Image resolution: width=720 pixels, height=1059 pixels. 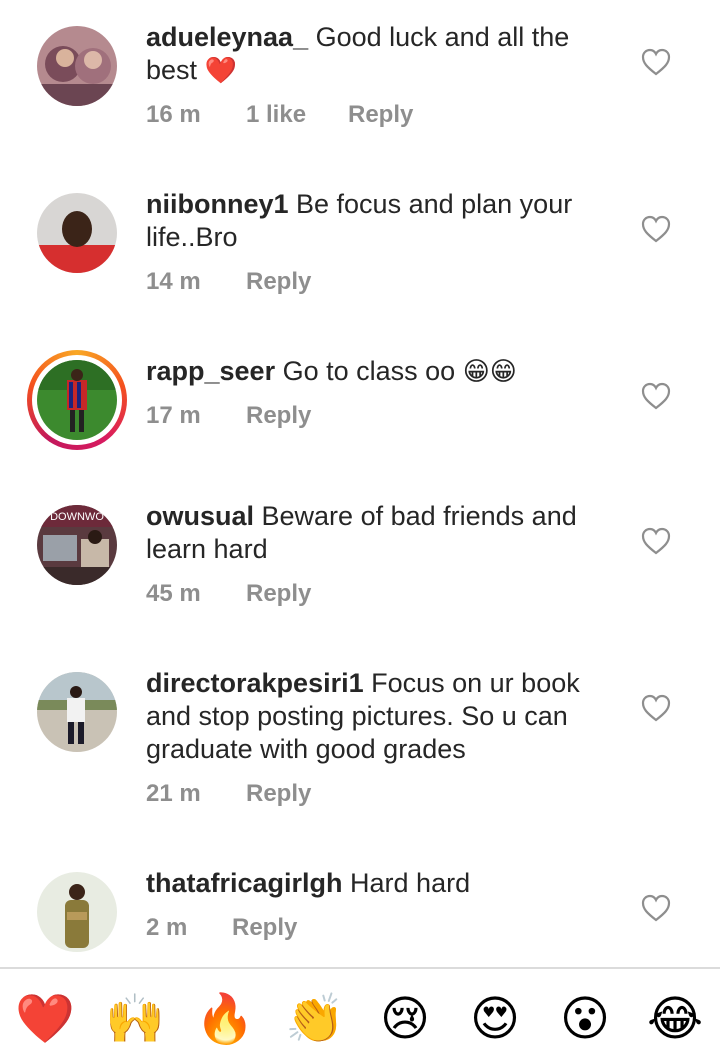 I want to click on comment-username: thatafricagirlgh, so click(x=244, y=883).